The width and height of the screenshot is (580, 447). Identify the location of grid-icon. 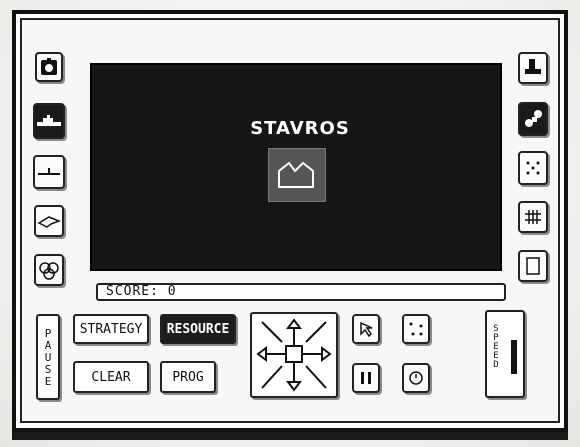
(533, 217).